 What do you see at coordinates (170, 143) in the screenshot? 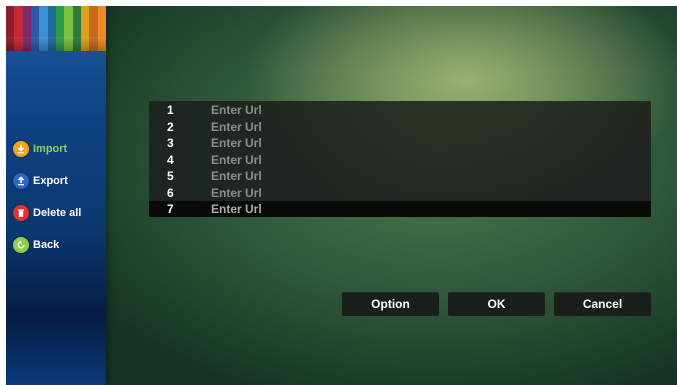
I see `row-number: 3` at bounding box center [170, 143].